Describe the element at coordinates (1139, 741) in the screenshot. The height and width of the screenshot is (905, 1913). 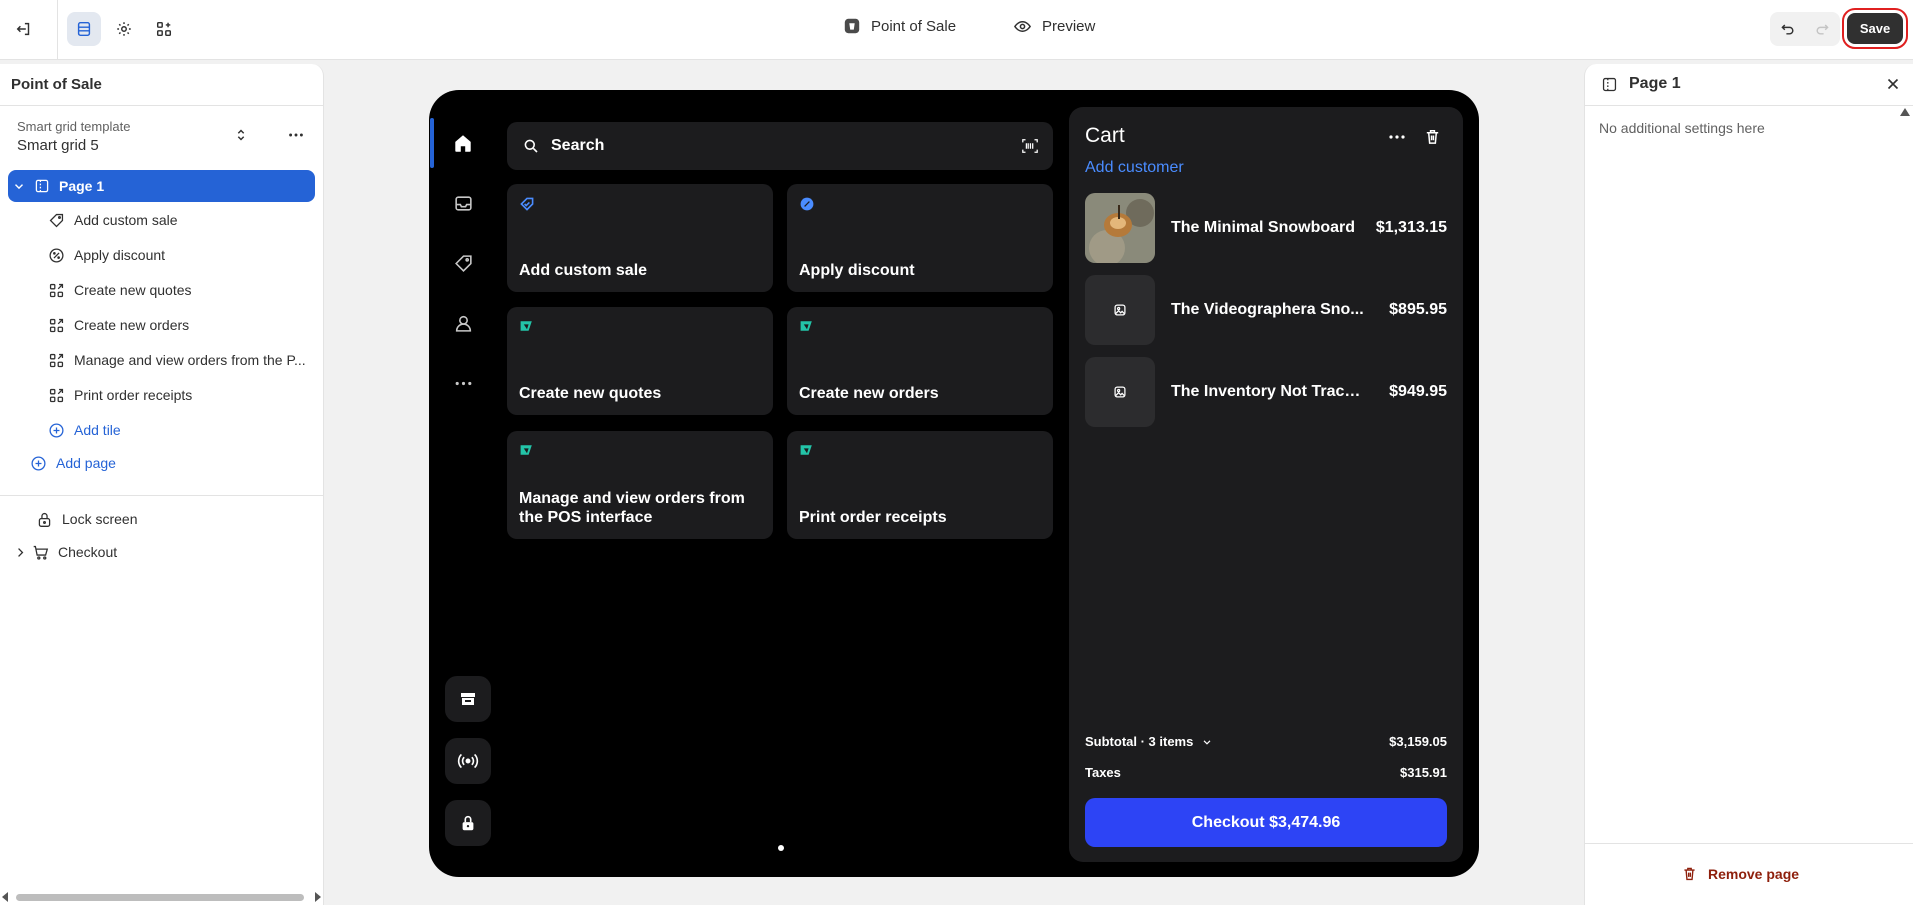
I see `subtotal-label: Subtotal · 3 items` at that location.